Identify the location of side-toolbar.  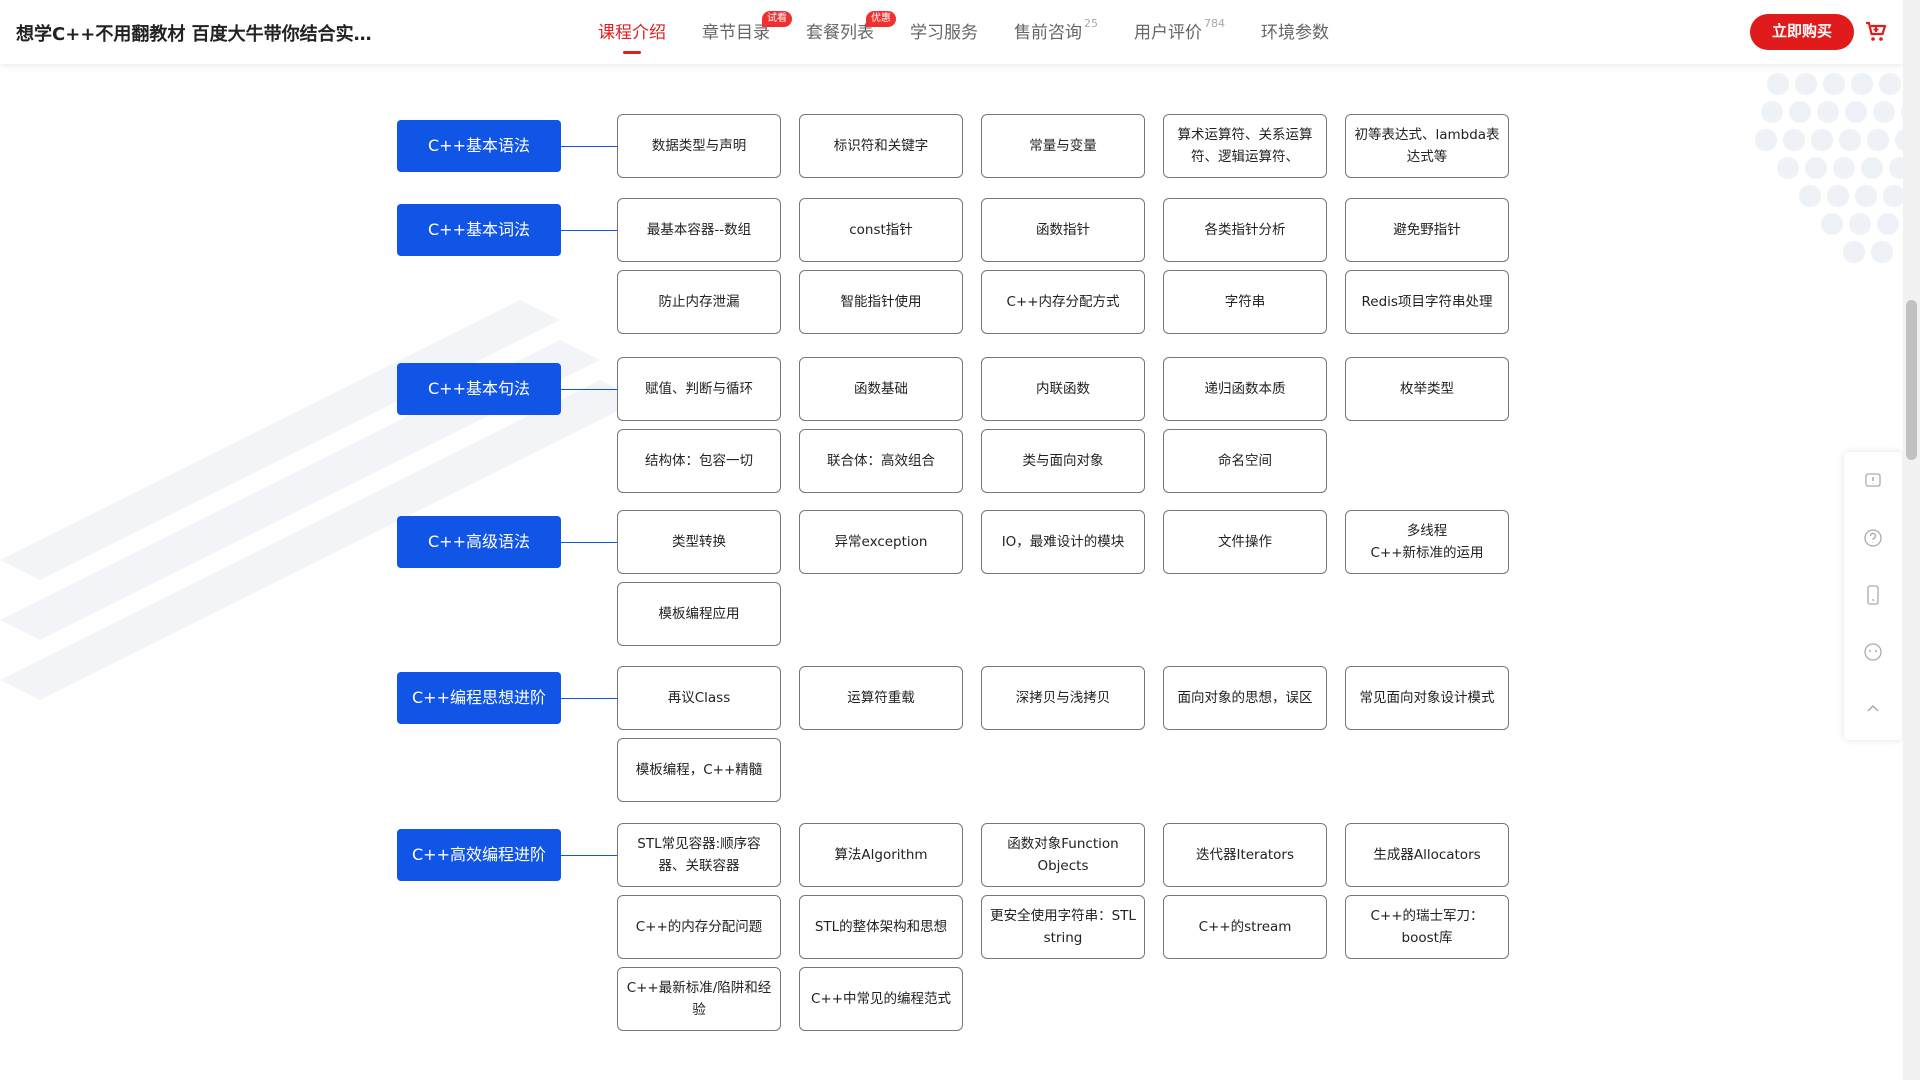
(1873, 596).